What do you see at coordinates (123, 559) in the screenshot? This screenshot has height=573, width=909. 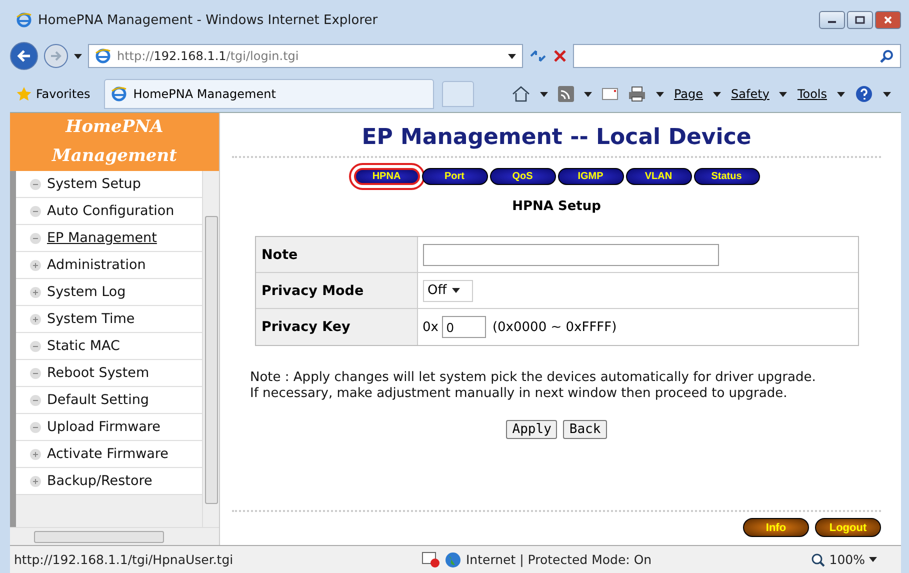 I see `status-url: http://192.168.1.1/tgi/HpnaUser.tgi` at bounding box center [123, 559].